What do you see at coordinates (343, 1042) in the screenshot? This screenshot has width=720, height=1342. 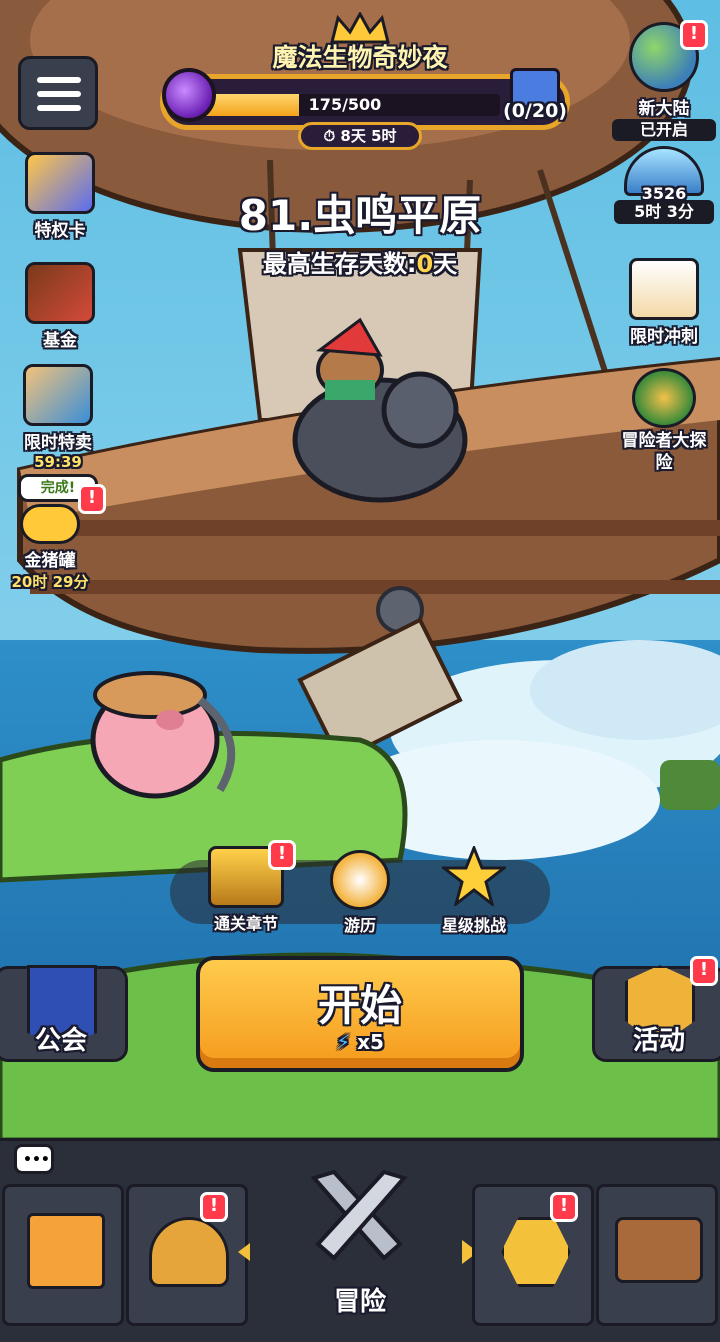 I see `energy-icon: ⚡` at bounding box center [343, 1042].